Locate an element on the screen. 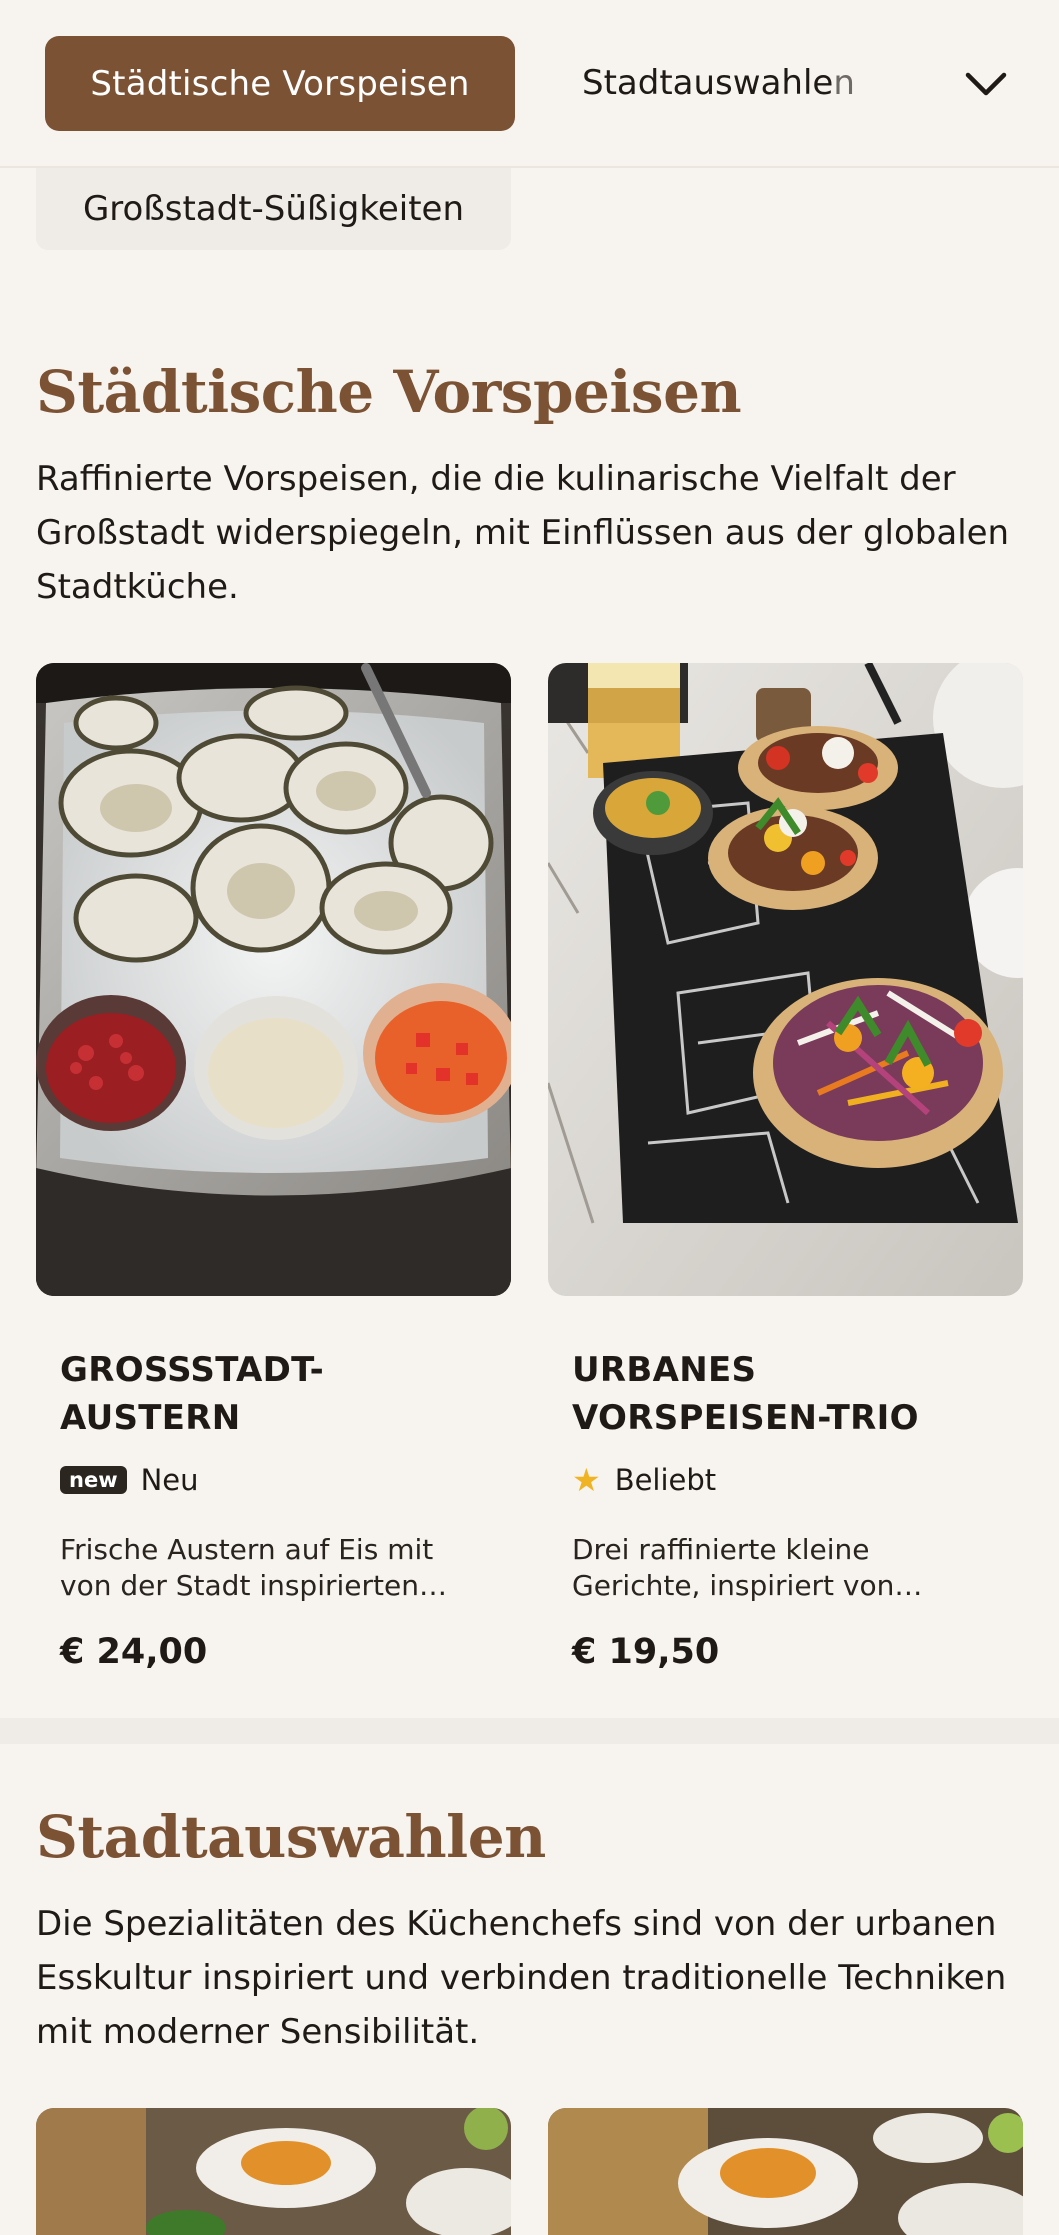 The width and height of the screenshot is (1059, 2235). category-option-grossstadt-suessigkeiten: Großstadt-Süßigkeiten is located at coordinates (273, 209).